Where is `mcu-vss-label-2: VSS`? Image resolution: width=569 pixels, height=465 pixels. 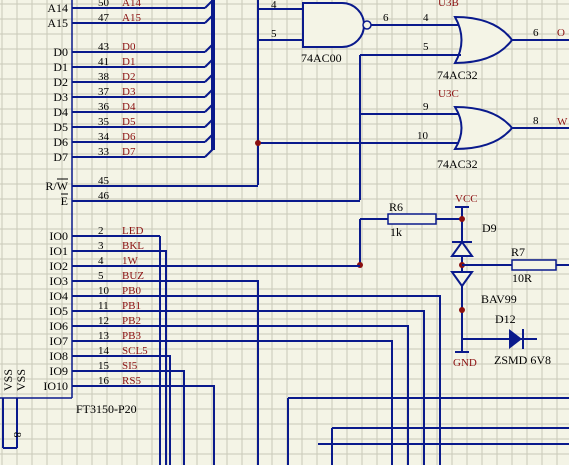
mcu-vss-label-2: VSS is located at coordinates (21, 380).